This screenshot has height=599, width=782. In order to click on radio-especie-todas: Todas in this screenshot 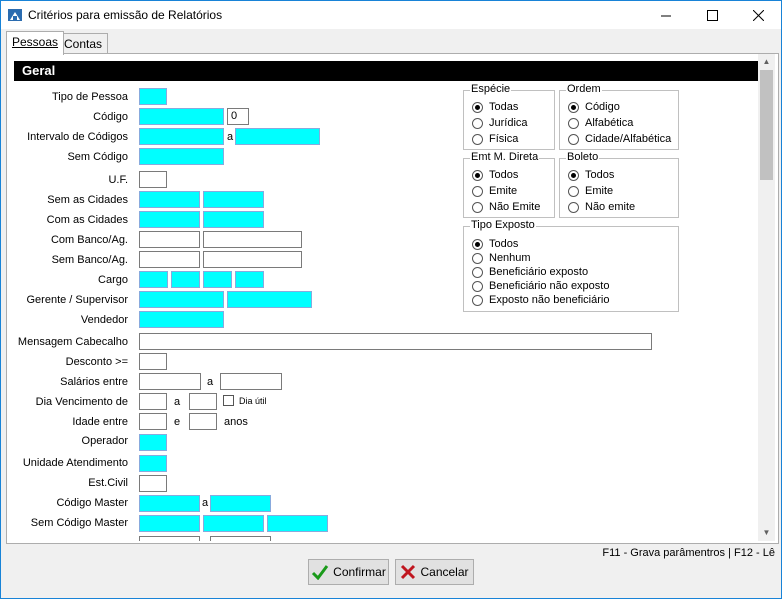, I will do `click(495, 107)`.